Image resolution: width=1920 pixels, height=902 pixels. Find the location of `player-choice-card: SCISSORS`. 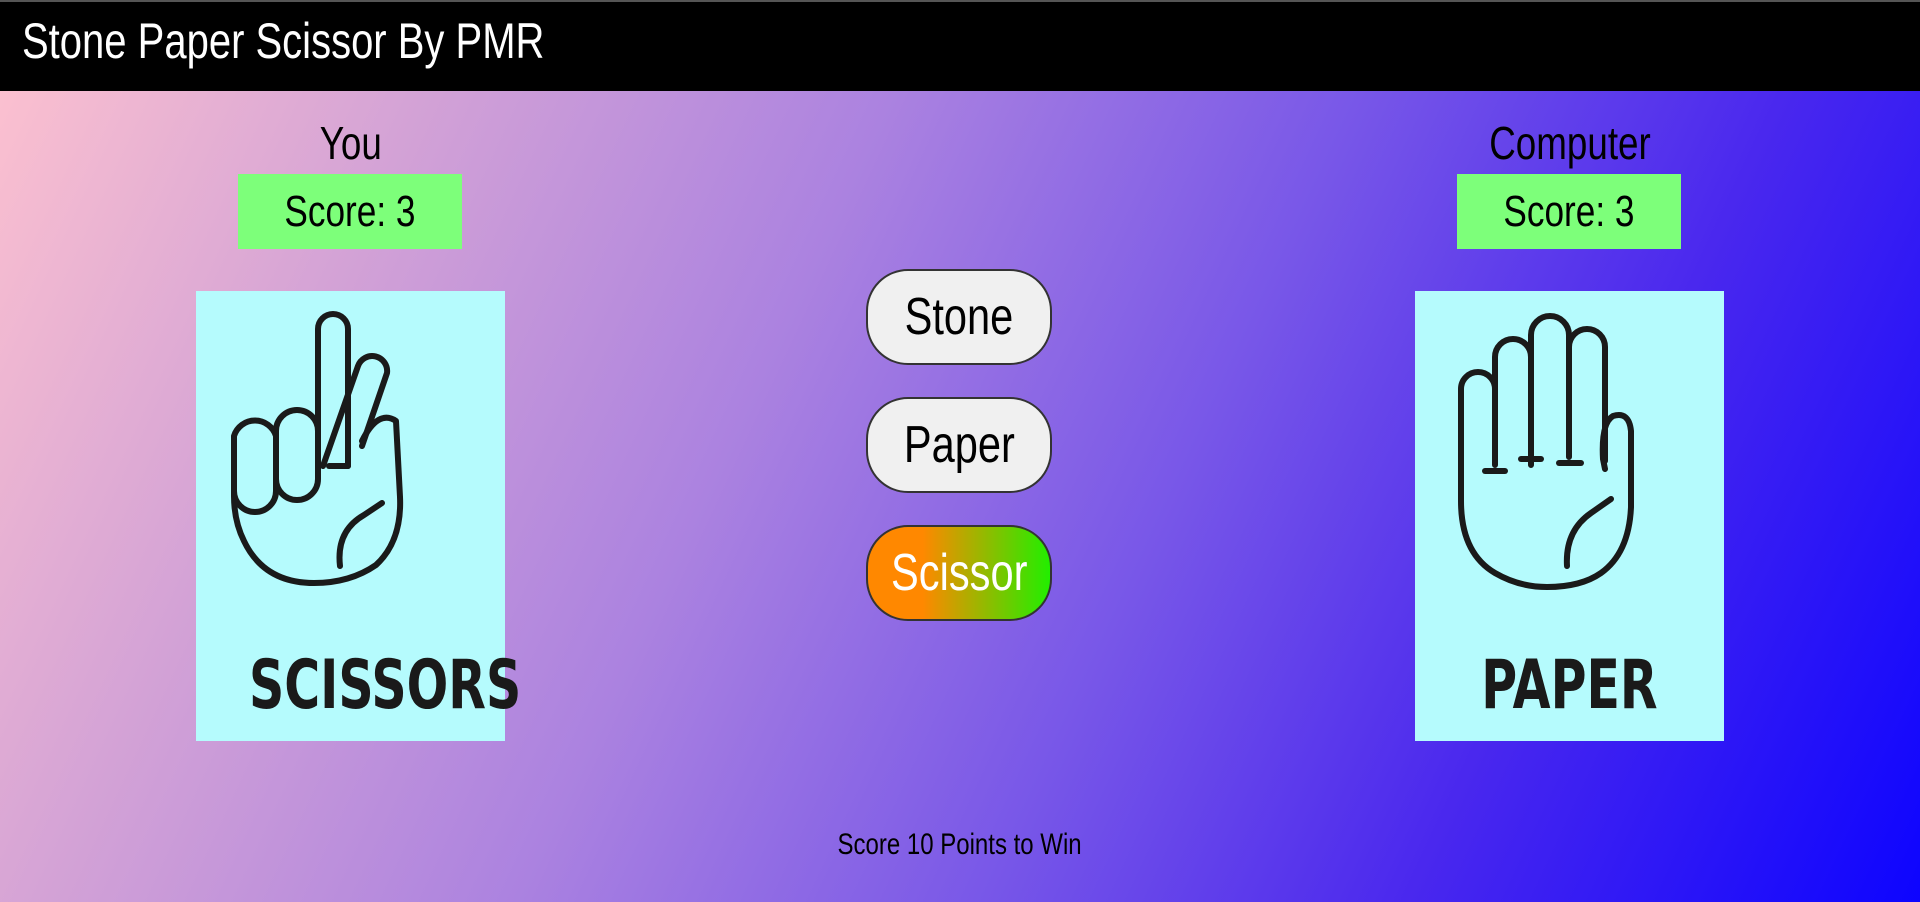

player-choice-card: SCISSORS is located at coordinates (359, 516).